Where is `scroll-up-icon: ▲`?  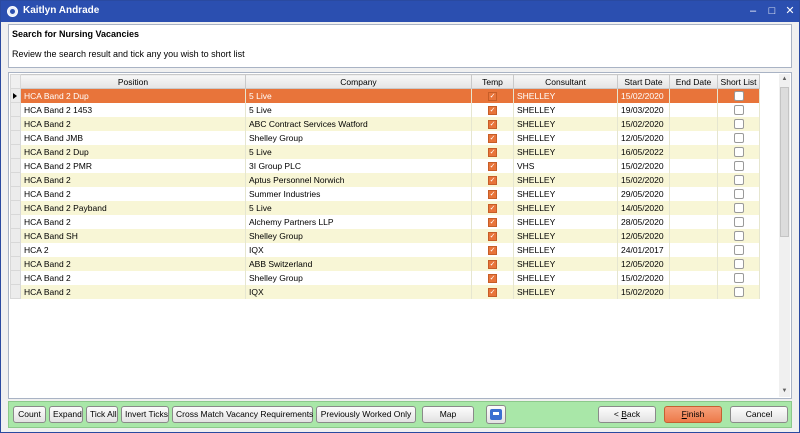 scroll-up-icon: ▲ is located at coordinates (784, 79).